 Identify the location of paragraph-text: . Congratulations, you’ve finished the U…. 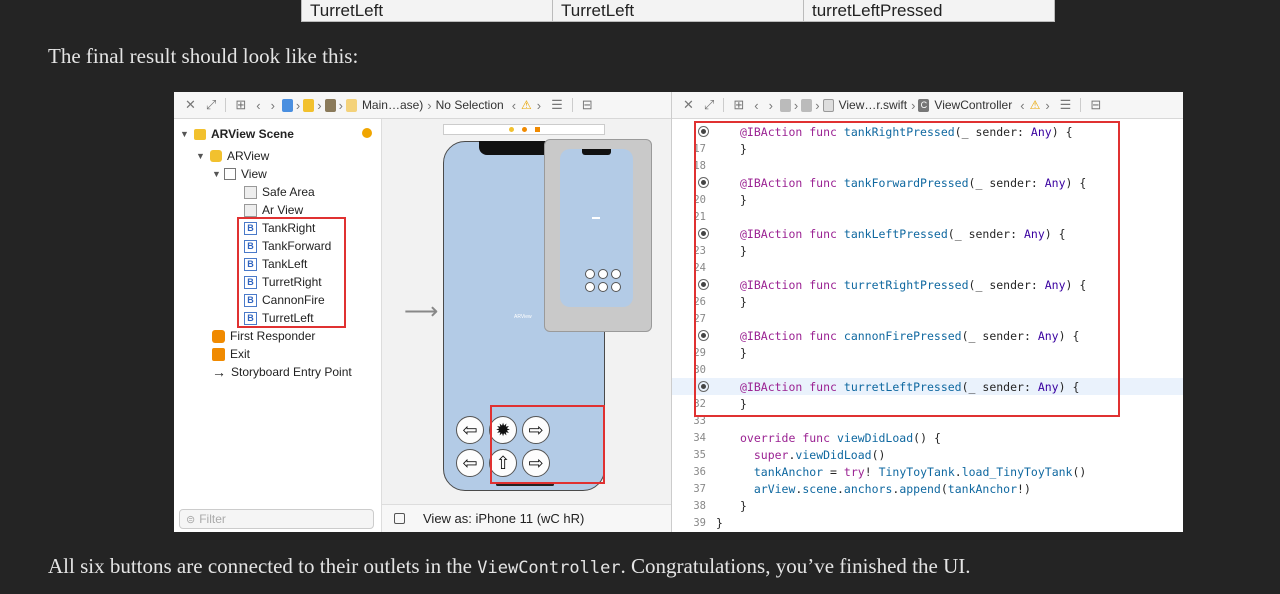
(795, 566).